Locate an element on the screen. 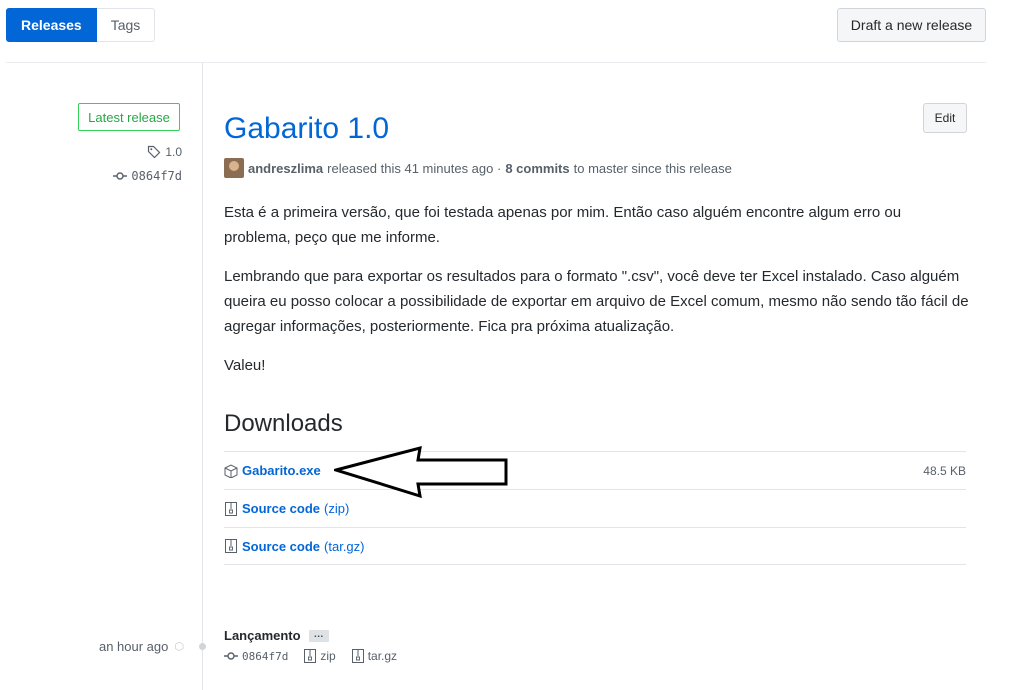  edit-button: Edit is located at coordinates (945, 118).